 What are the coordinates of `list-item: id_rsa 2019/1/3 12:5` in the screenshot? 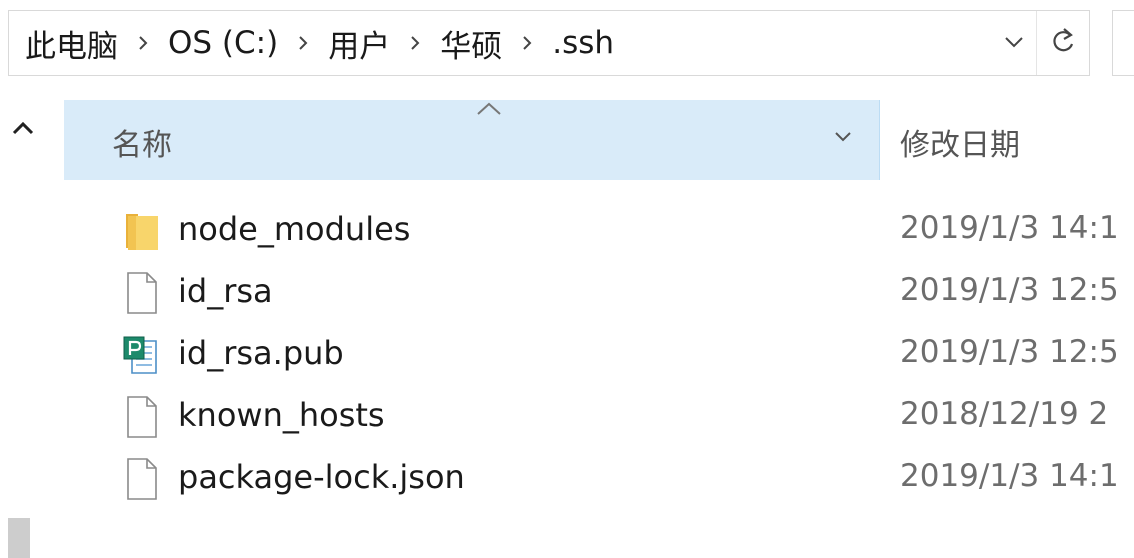 It's located at (627, 293).